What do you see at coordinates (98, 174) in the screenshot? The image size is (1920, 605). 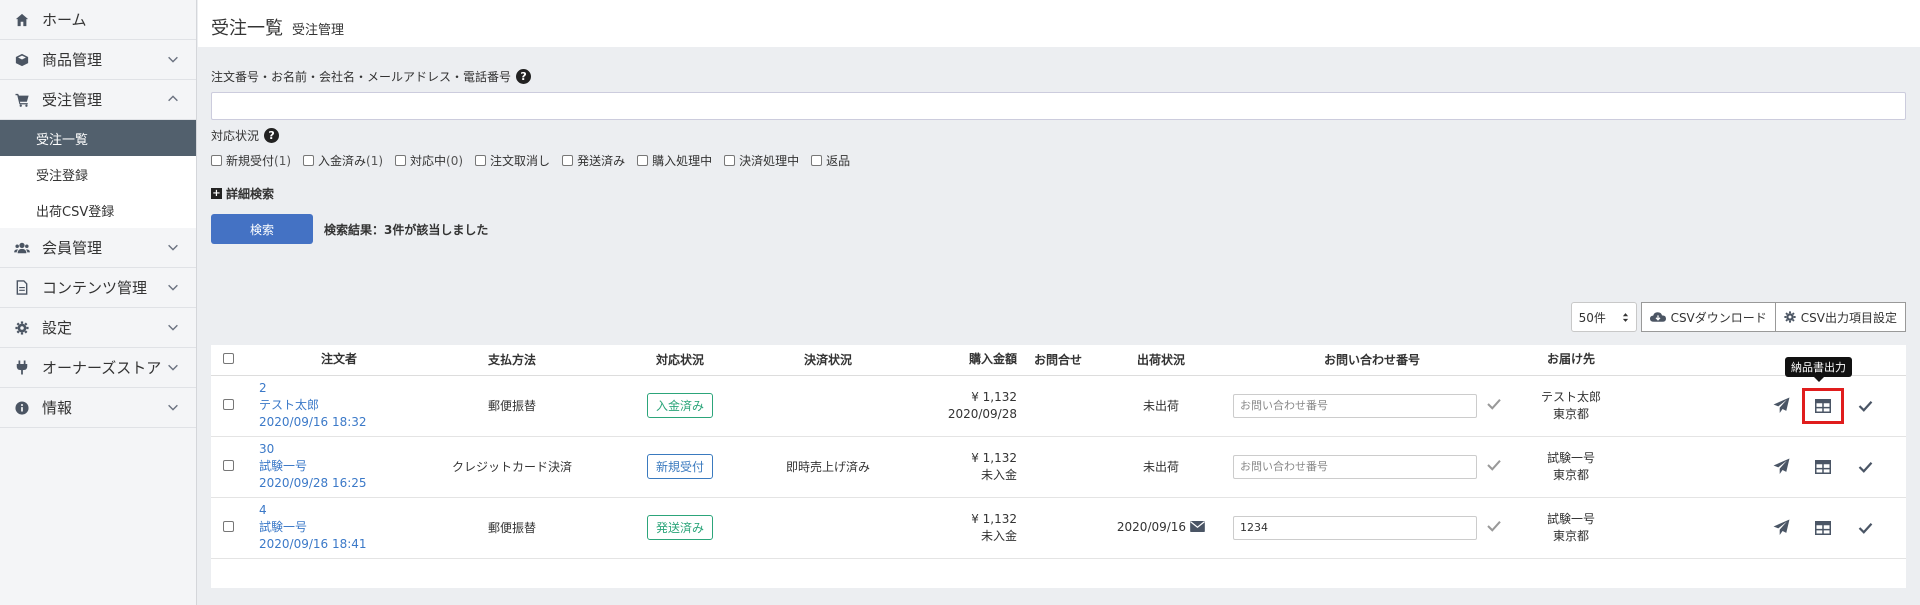 I see `sidebar-subitem-order-register: 受注登録` at bounding box center [98, 174].